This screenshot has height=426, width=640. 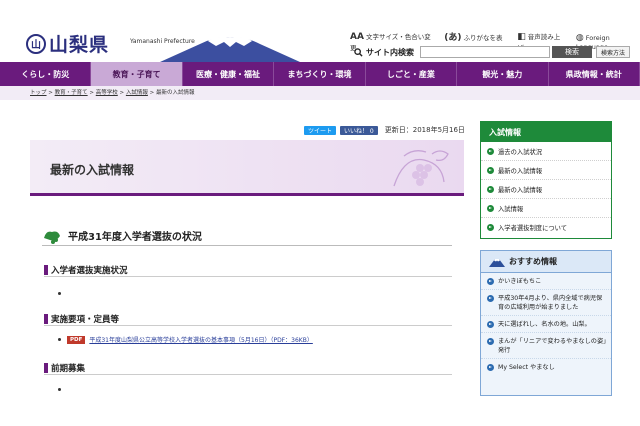 What do you see at coordinates (453, 38) in the screenshot?
I see `furigana-icon: (あ)` at bounding box center [453, 38].